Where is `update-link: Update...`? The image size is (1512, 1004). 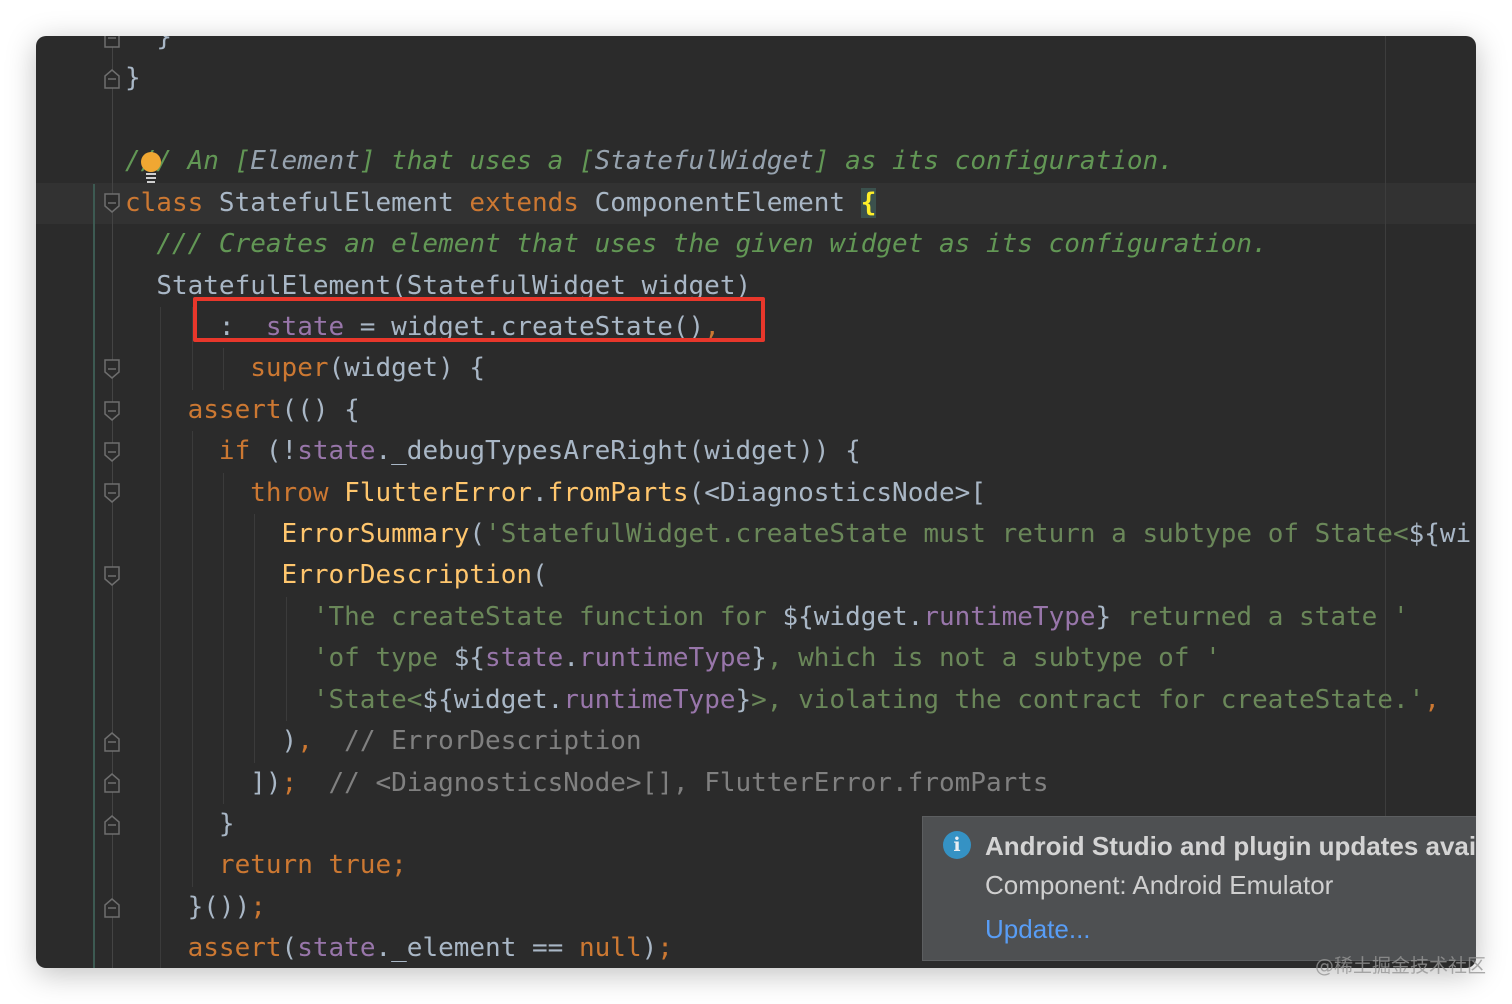 update-link: Update... is located at coordinates (1038, 929).